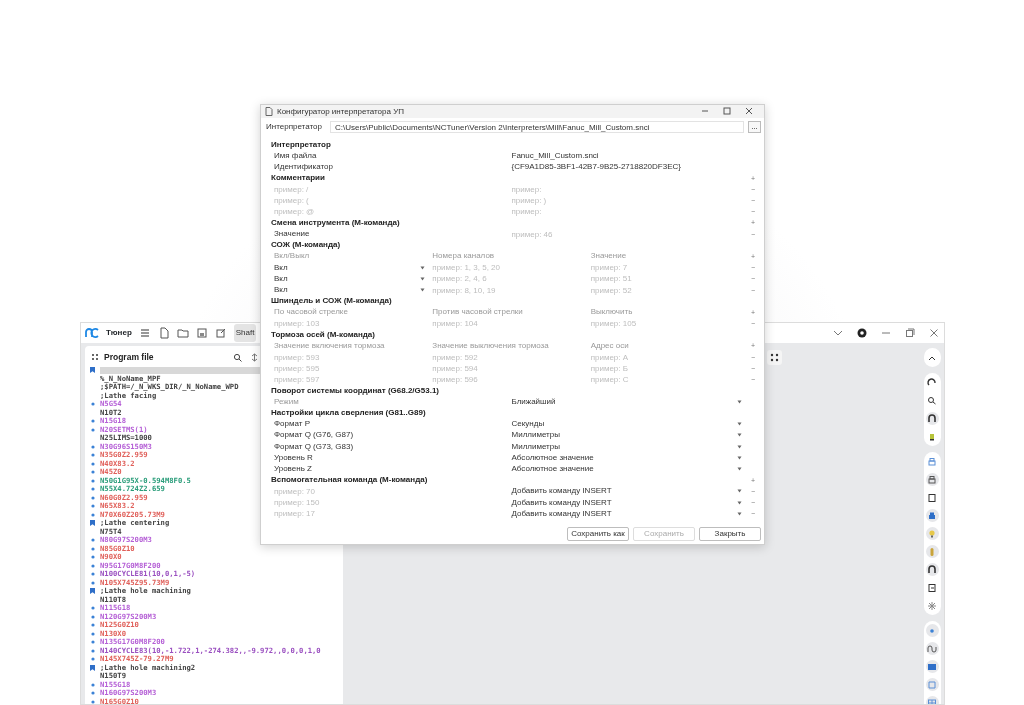  What do you see at coordinates (609, 345) in the screenshot?
I see `column-header: Адрес оси` at bounding box center [609, 345].